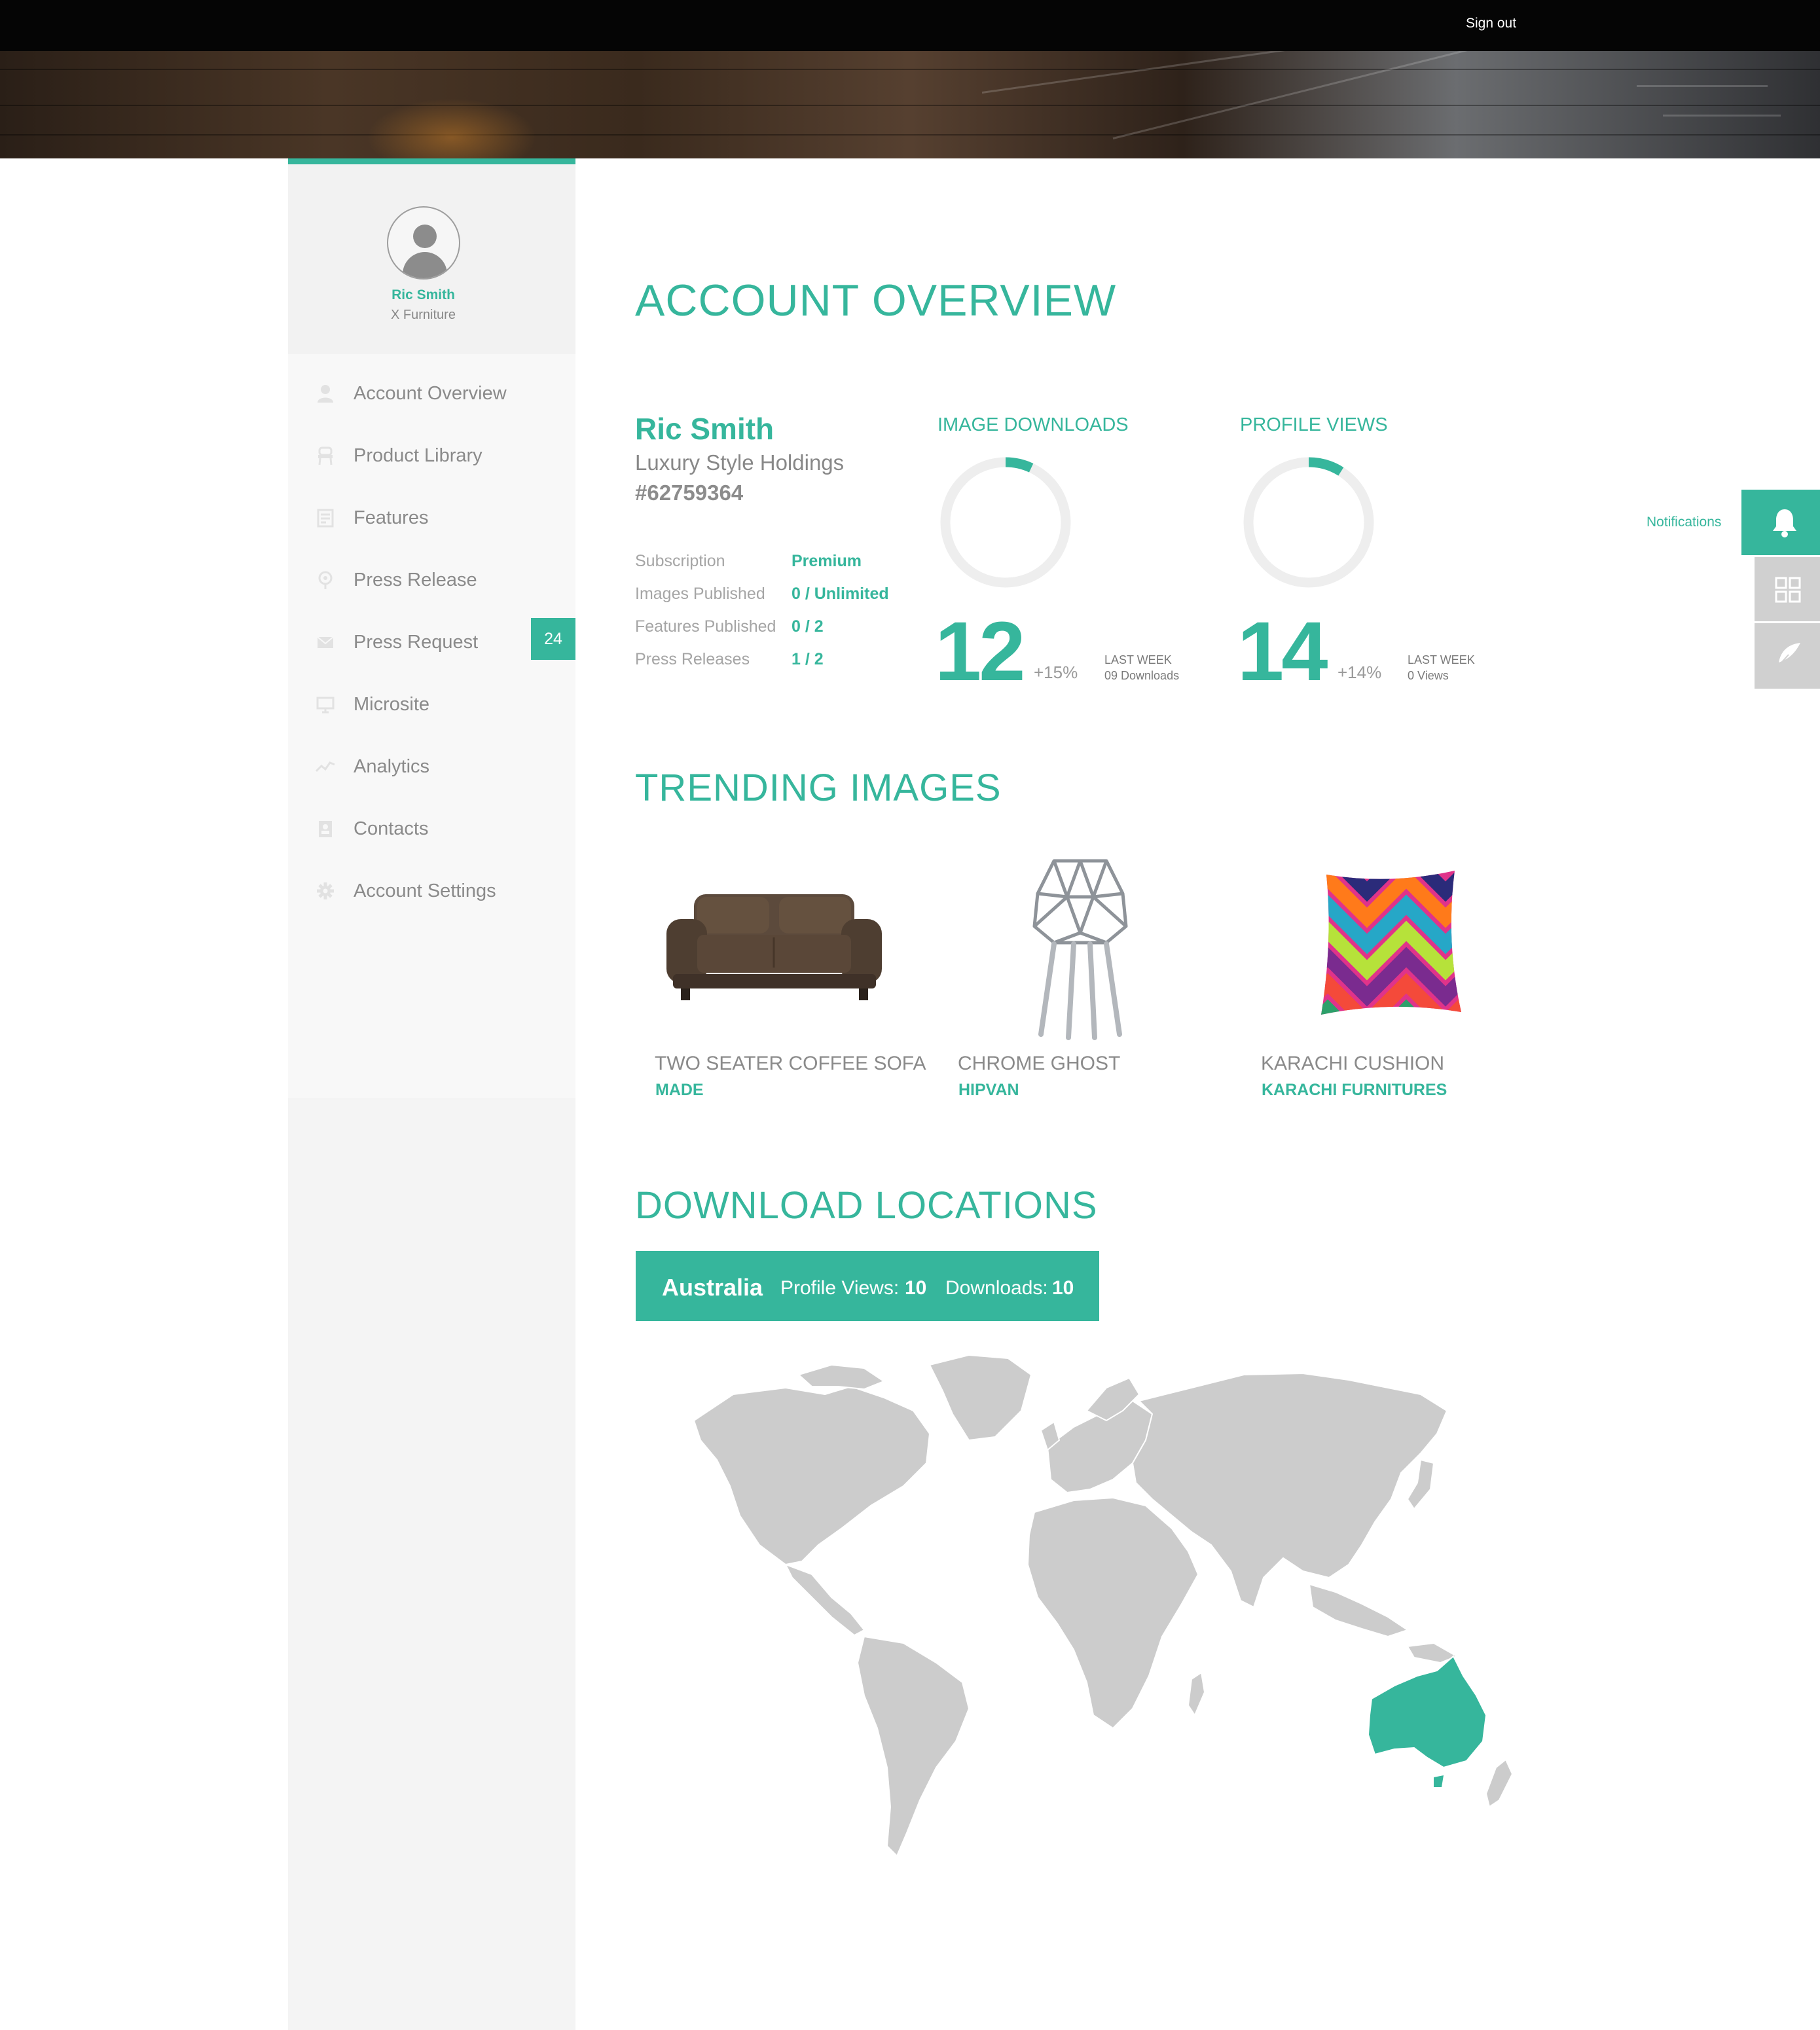  What do you see at coordinates (325, 767) in the screenshot?
I see `trend-line-icon` at bounding box center [325, 767].